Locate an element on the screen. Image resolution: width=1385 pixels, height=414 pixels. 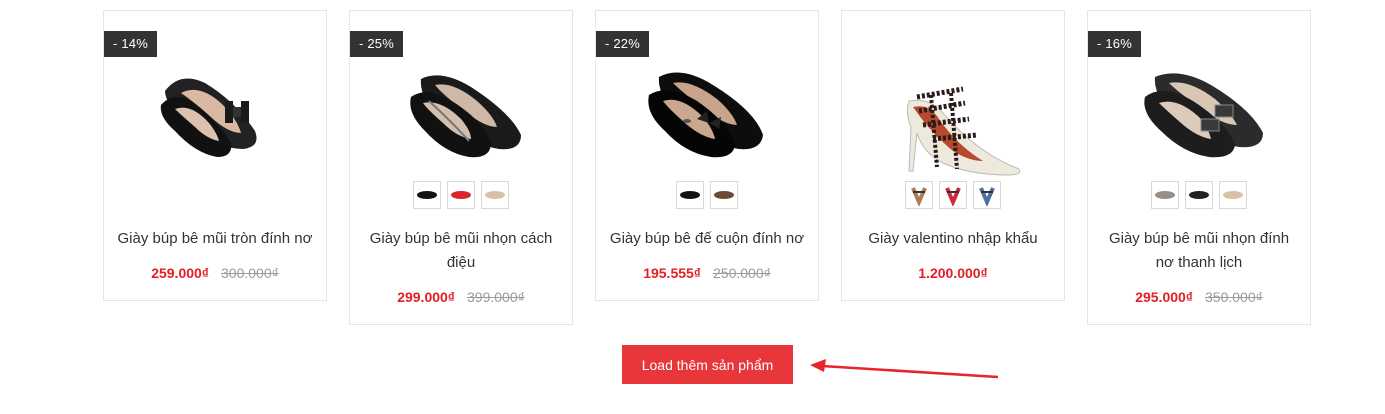
original-price: 399.000₫ is located at coordinates (496, 297).